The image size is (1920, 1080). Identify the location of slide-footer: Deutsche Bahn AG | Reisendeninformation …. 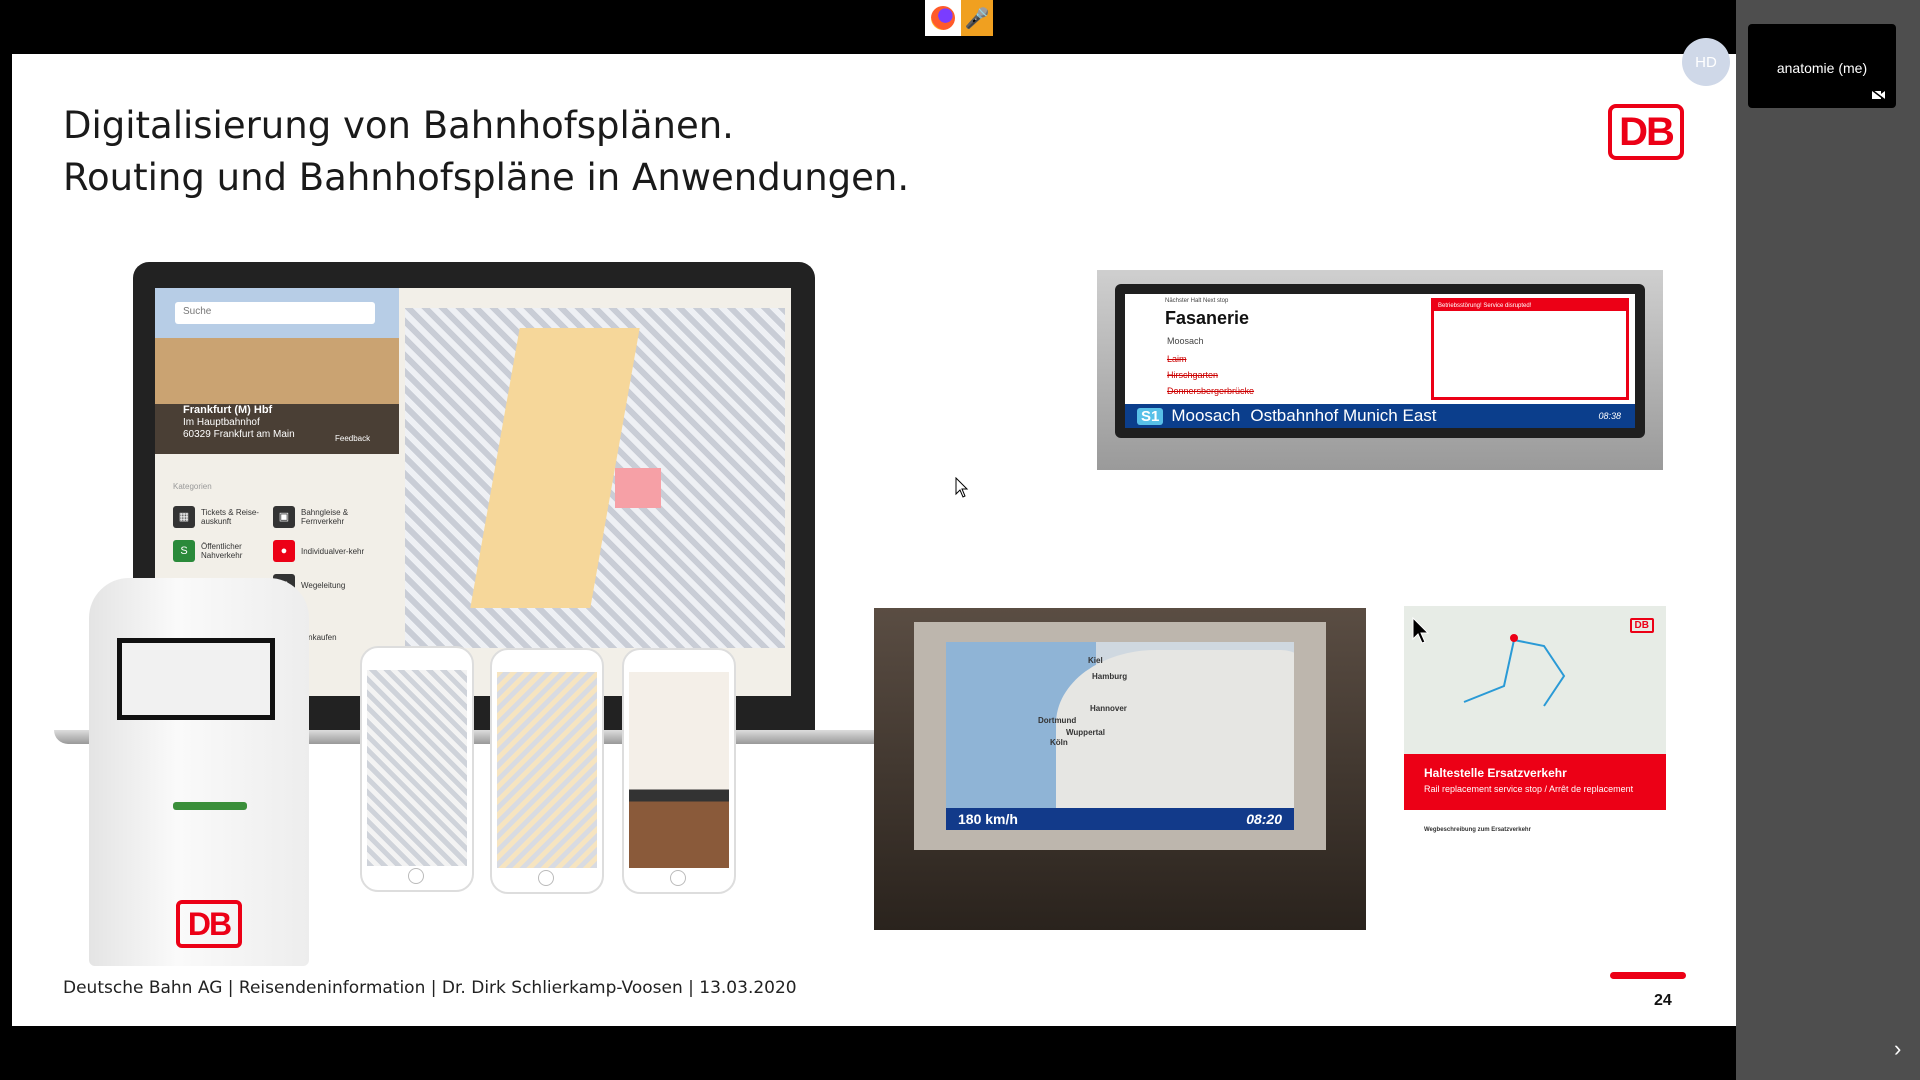
(430, 988).